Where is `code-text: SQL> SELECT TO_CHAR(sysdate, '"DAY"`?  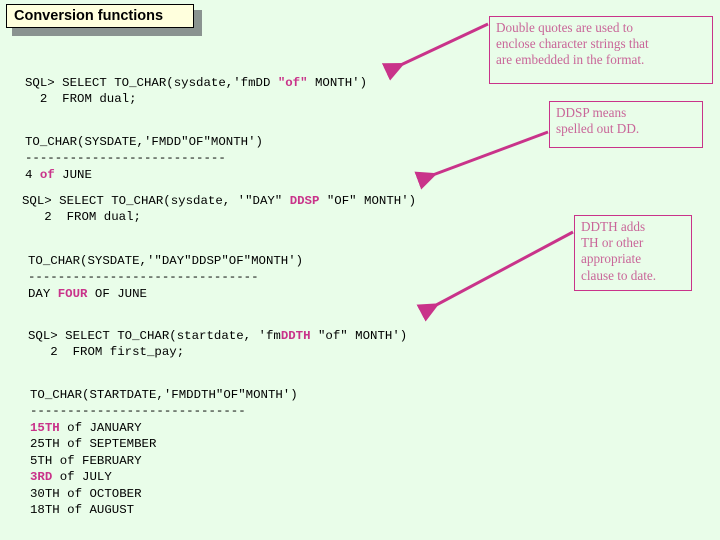 code-text: SQL> SELECT TO_CHAR(sysdate, '"DAY" is located at coordinates (156, 200).